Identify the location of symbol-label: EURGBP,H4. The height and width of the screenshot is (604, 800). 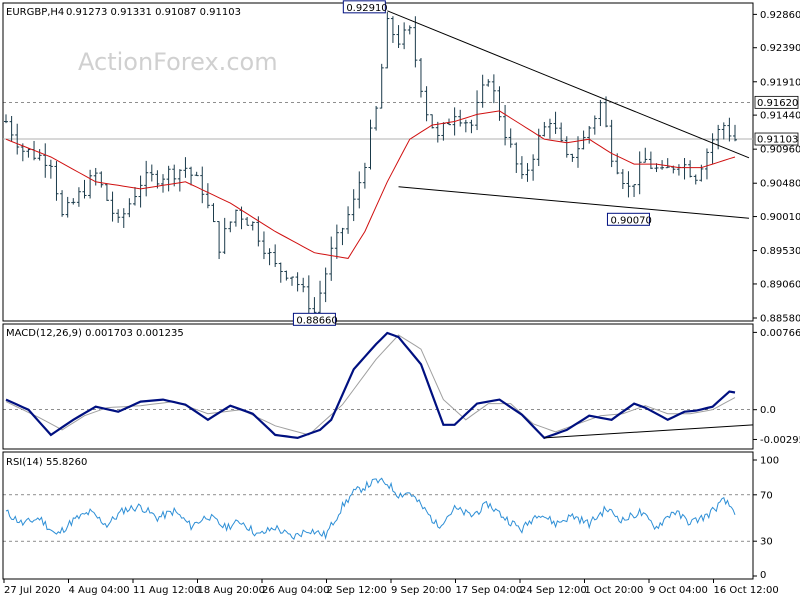
(35, 12).